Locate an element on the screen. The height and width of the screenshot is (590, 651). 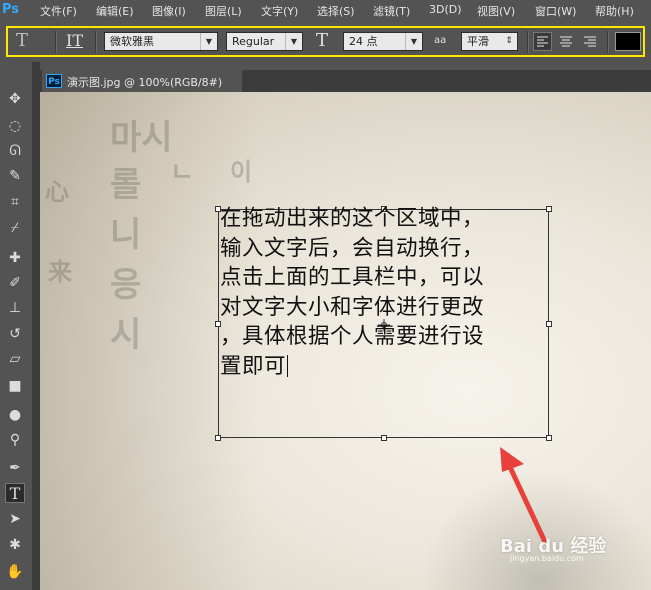
menu-filter: 滤镜(T) is located at coordinates (391, 11).